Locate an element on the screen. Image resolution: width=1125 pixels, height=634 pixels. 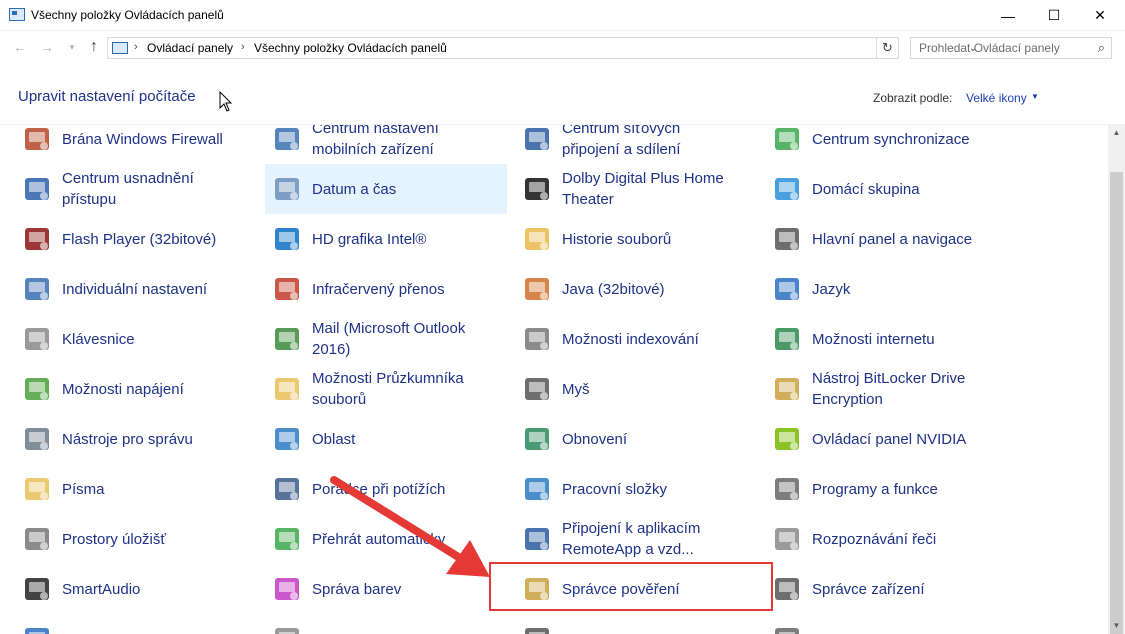
troubleshooting-icon is located at coordinates (287, 489).